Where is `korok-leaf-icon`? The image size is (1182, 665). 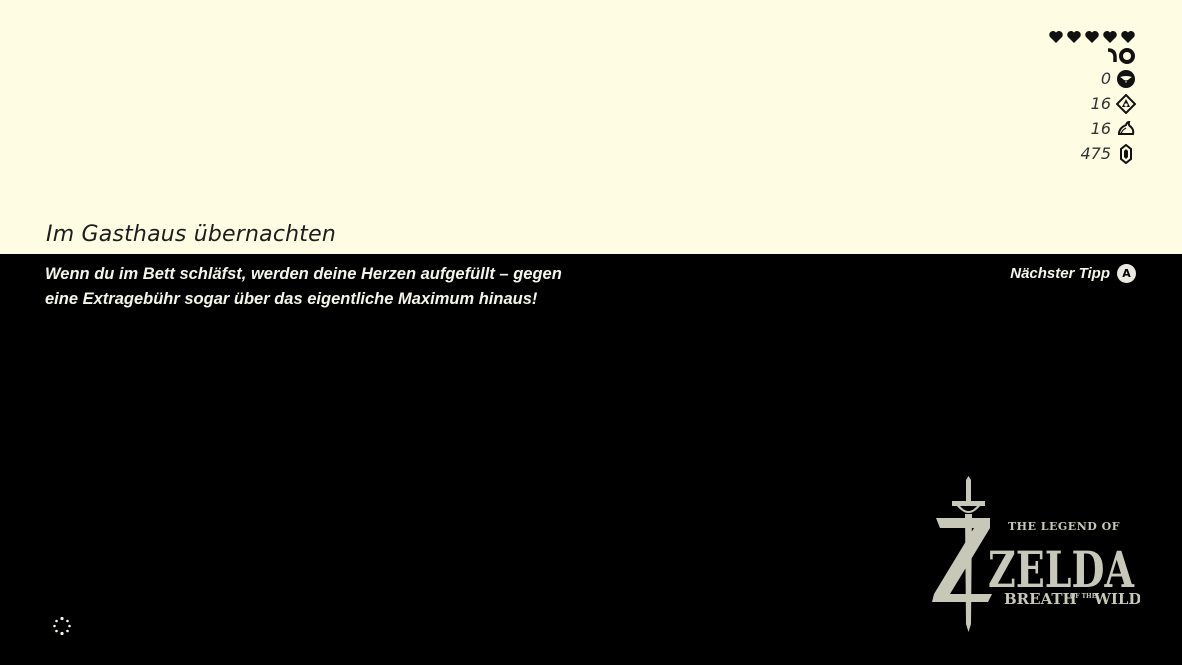 korok-leaf-icon is located at coordinates (1126, 78).